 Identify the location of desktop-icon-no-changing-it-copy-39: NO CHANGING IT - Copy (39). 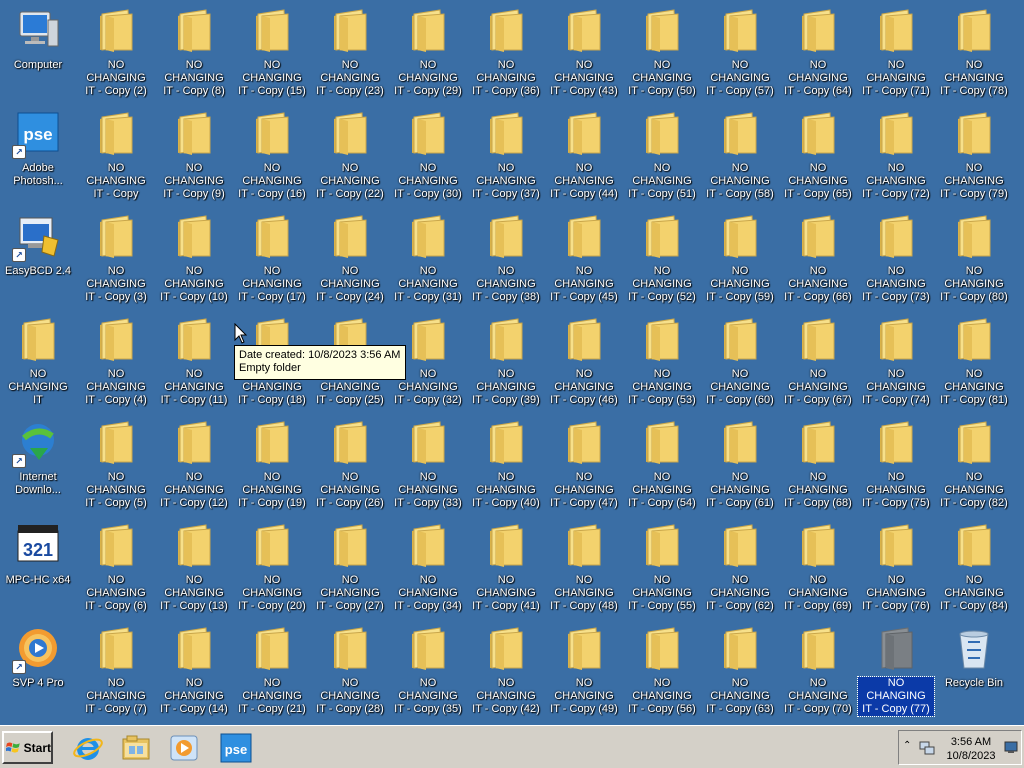
(506, 359).